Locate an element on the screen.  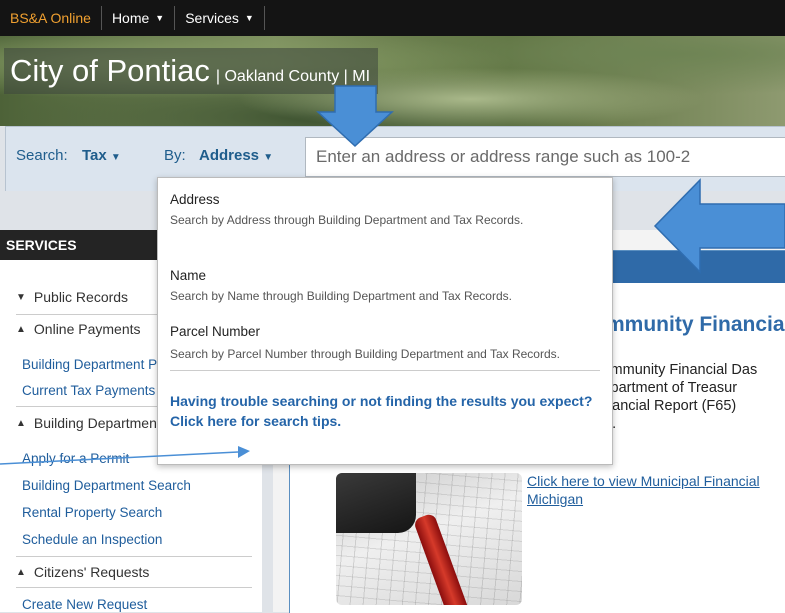
sidebar-group-online-payments: ▲ Online Payments is located at coordinates (78, 329).